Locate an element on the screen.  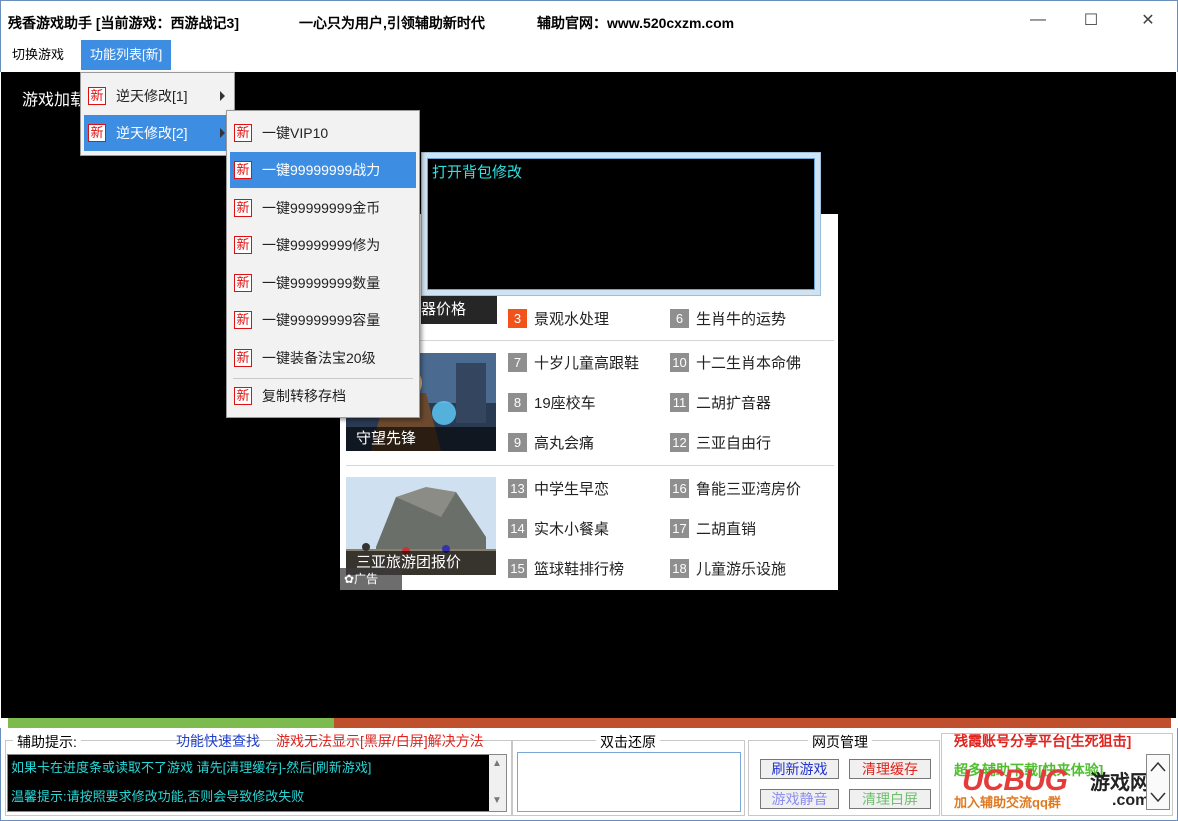
web-manage-title: 网页管理 is located at coordinates (840, 742).